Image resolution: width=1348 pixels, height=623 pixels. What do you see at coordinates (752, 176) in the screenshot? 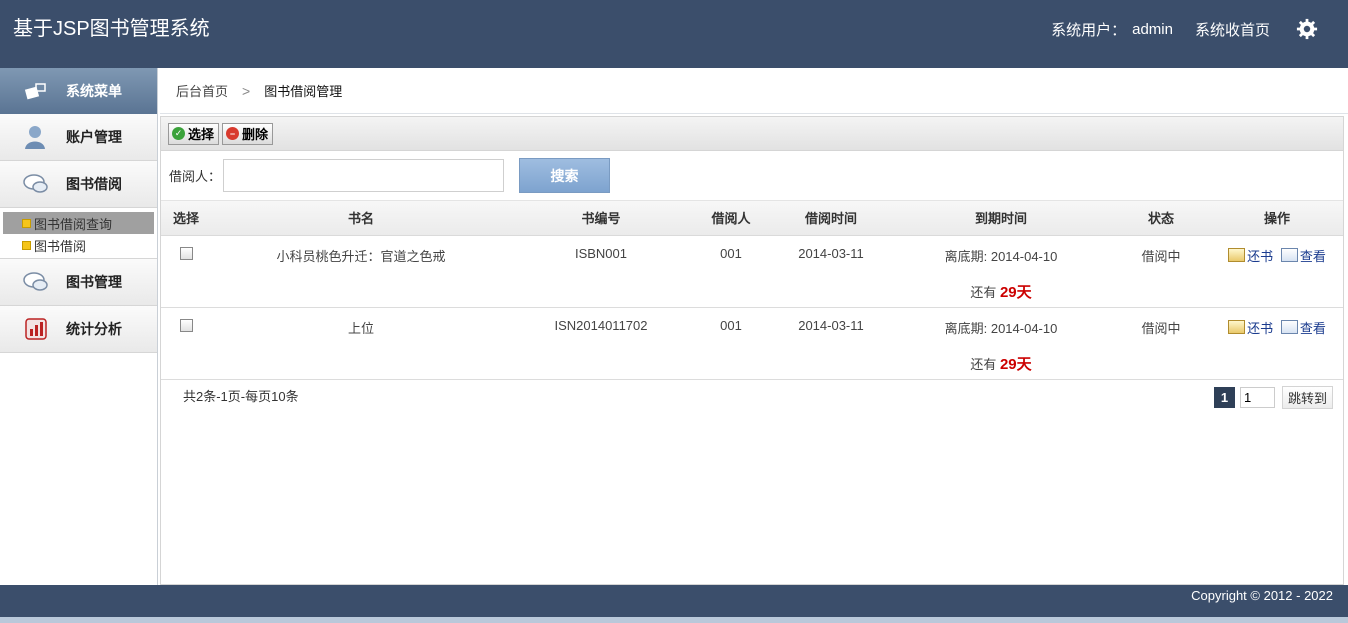
I see `search-bar: 借阅人： 搜索` at bounding box center [752, 176].